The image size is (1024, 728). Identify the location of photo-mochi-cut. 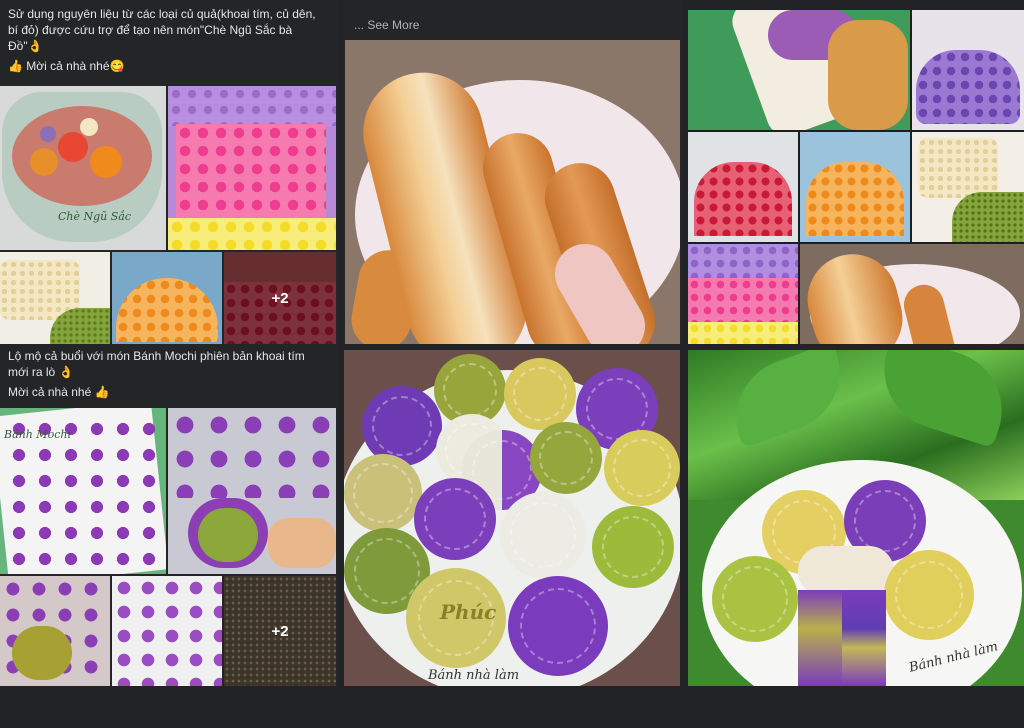
(252, 491).